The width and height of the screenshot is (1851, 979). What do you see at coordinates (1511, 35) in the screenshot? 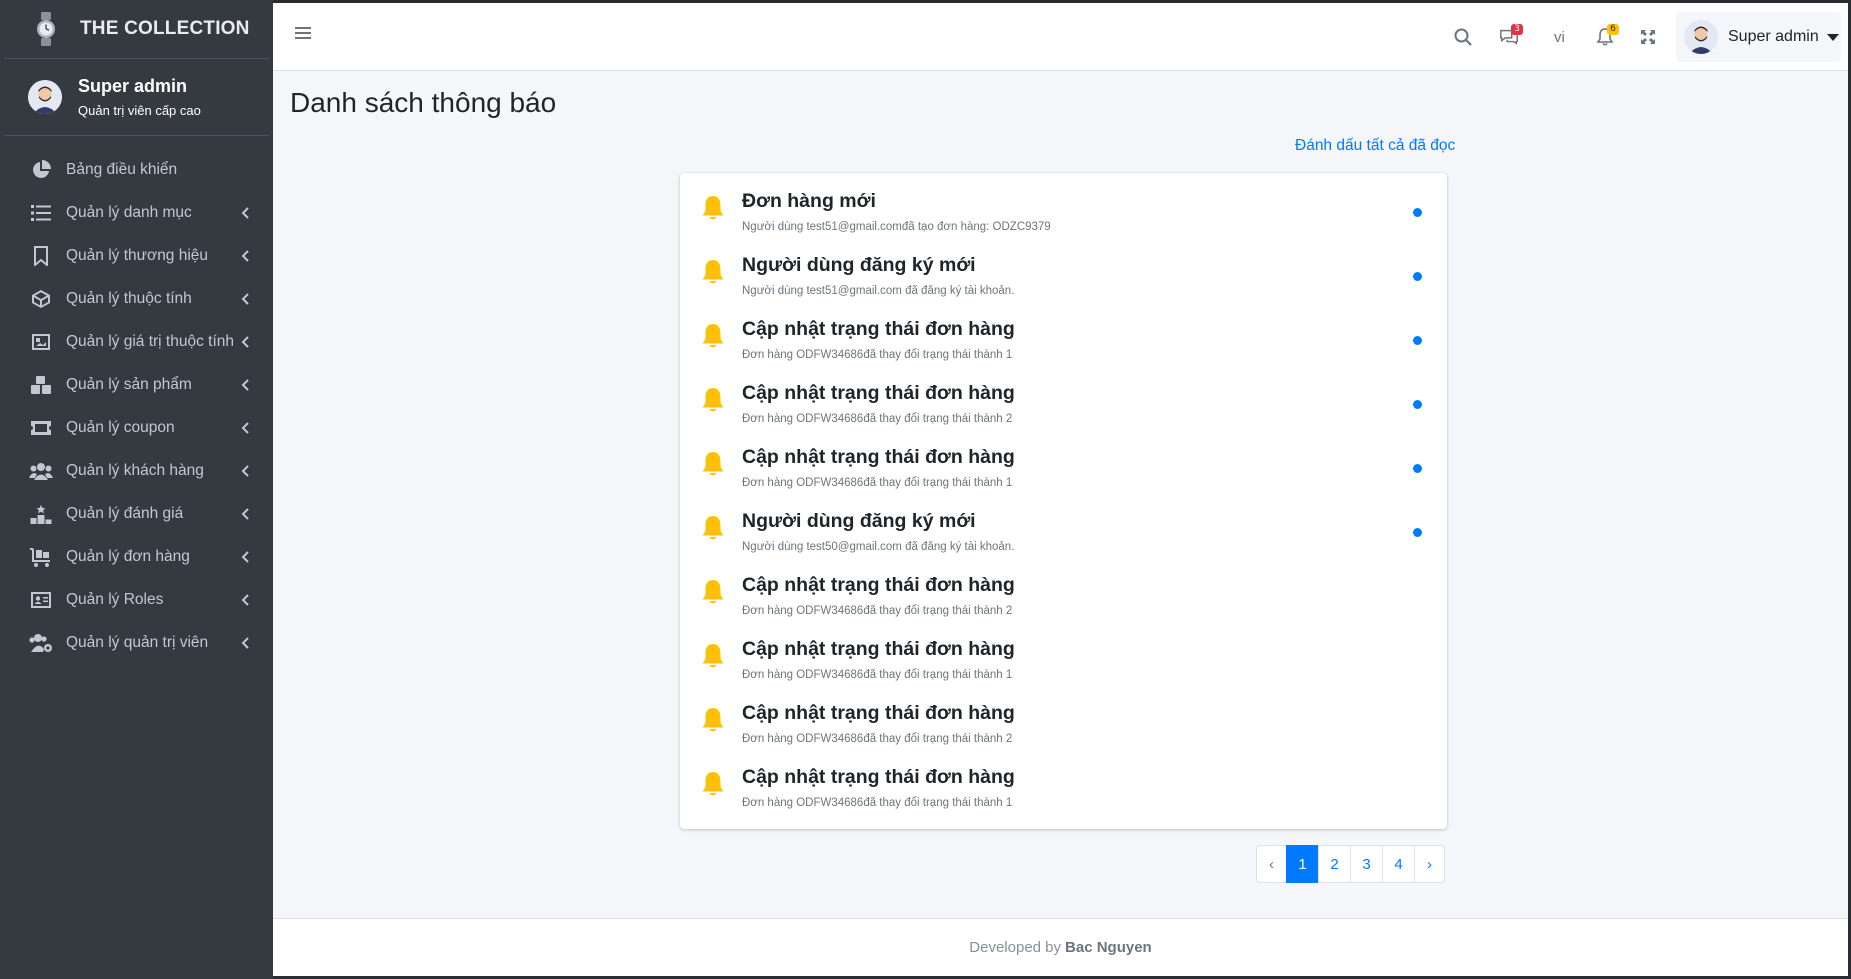
I see `messages-icon: 3` at bounding box center [1511, 35].